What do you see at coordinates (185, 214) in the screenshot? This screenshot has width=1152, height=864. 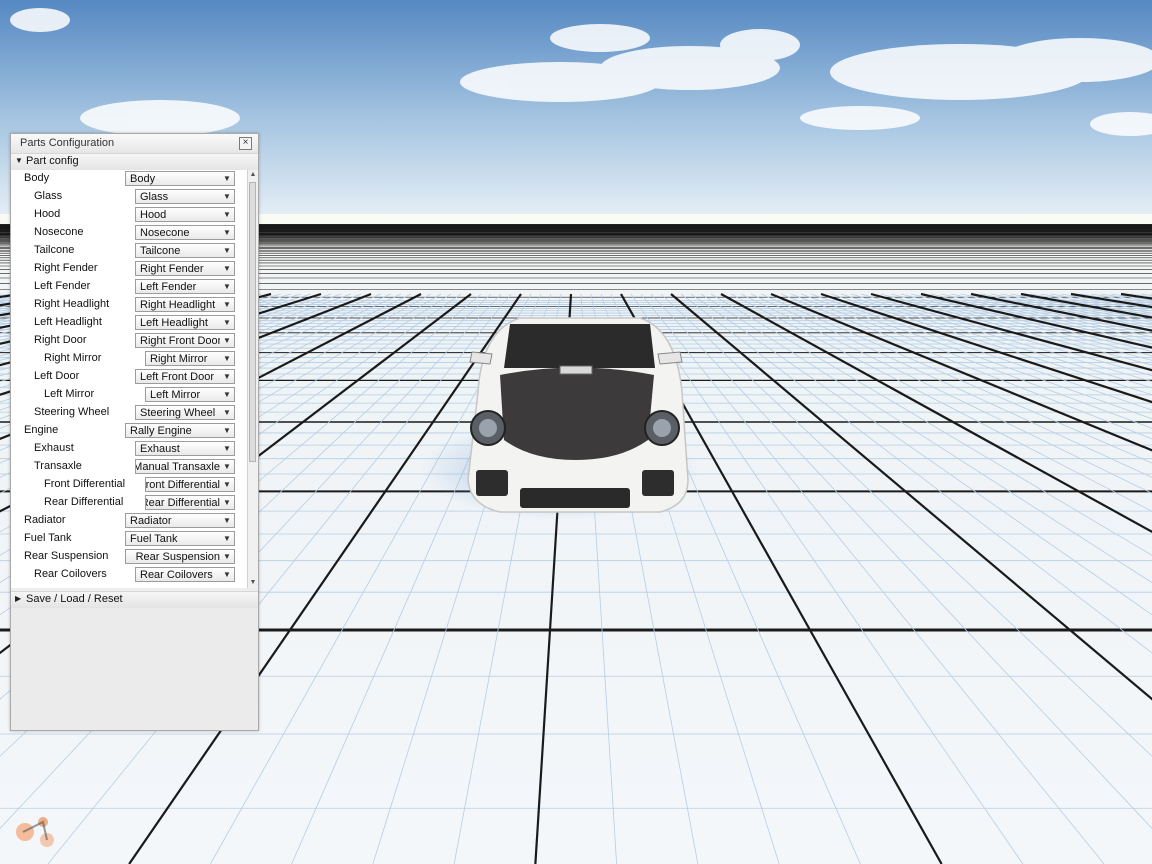 I see `part-select: Hood ▼` at bounding box center [185, 214].